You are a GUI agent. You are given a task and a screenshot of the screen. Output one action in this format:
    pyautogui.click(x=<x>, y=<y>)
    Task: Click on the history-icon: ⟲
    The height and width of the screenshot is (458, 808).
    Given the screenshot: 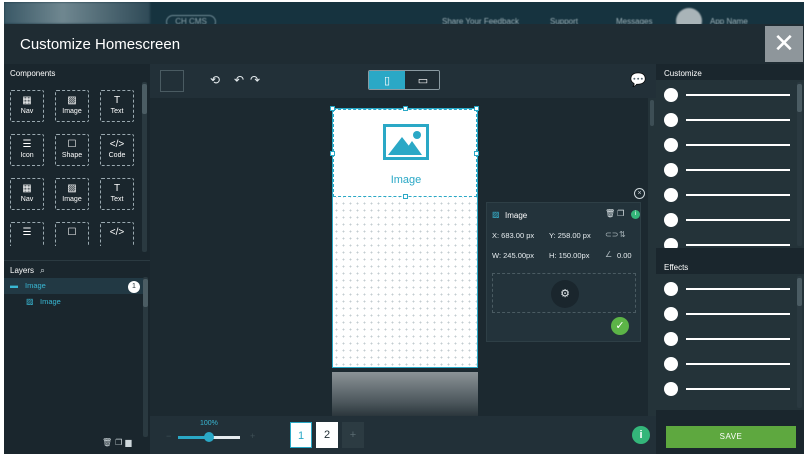 What is the action you would take?
    pyautogui.click(x=215, y=80)
    